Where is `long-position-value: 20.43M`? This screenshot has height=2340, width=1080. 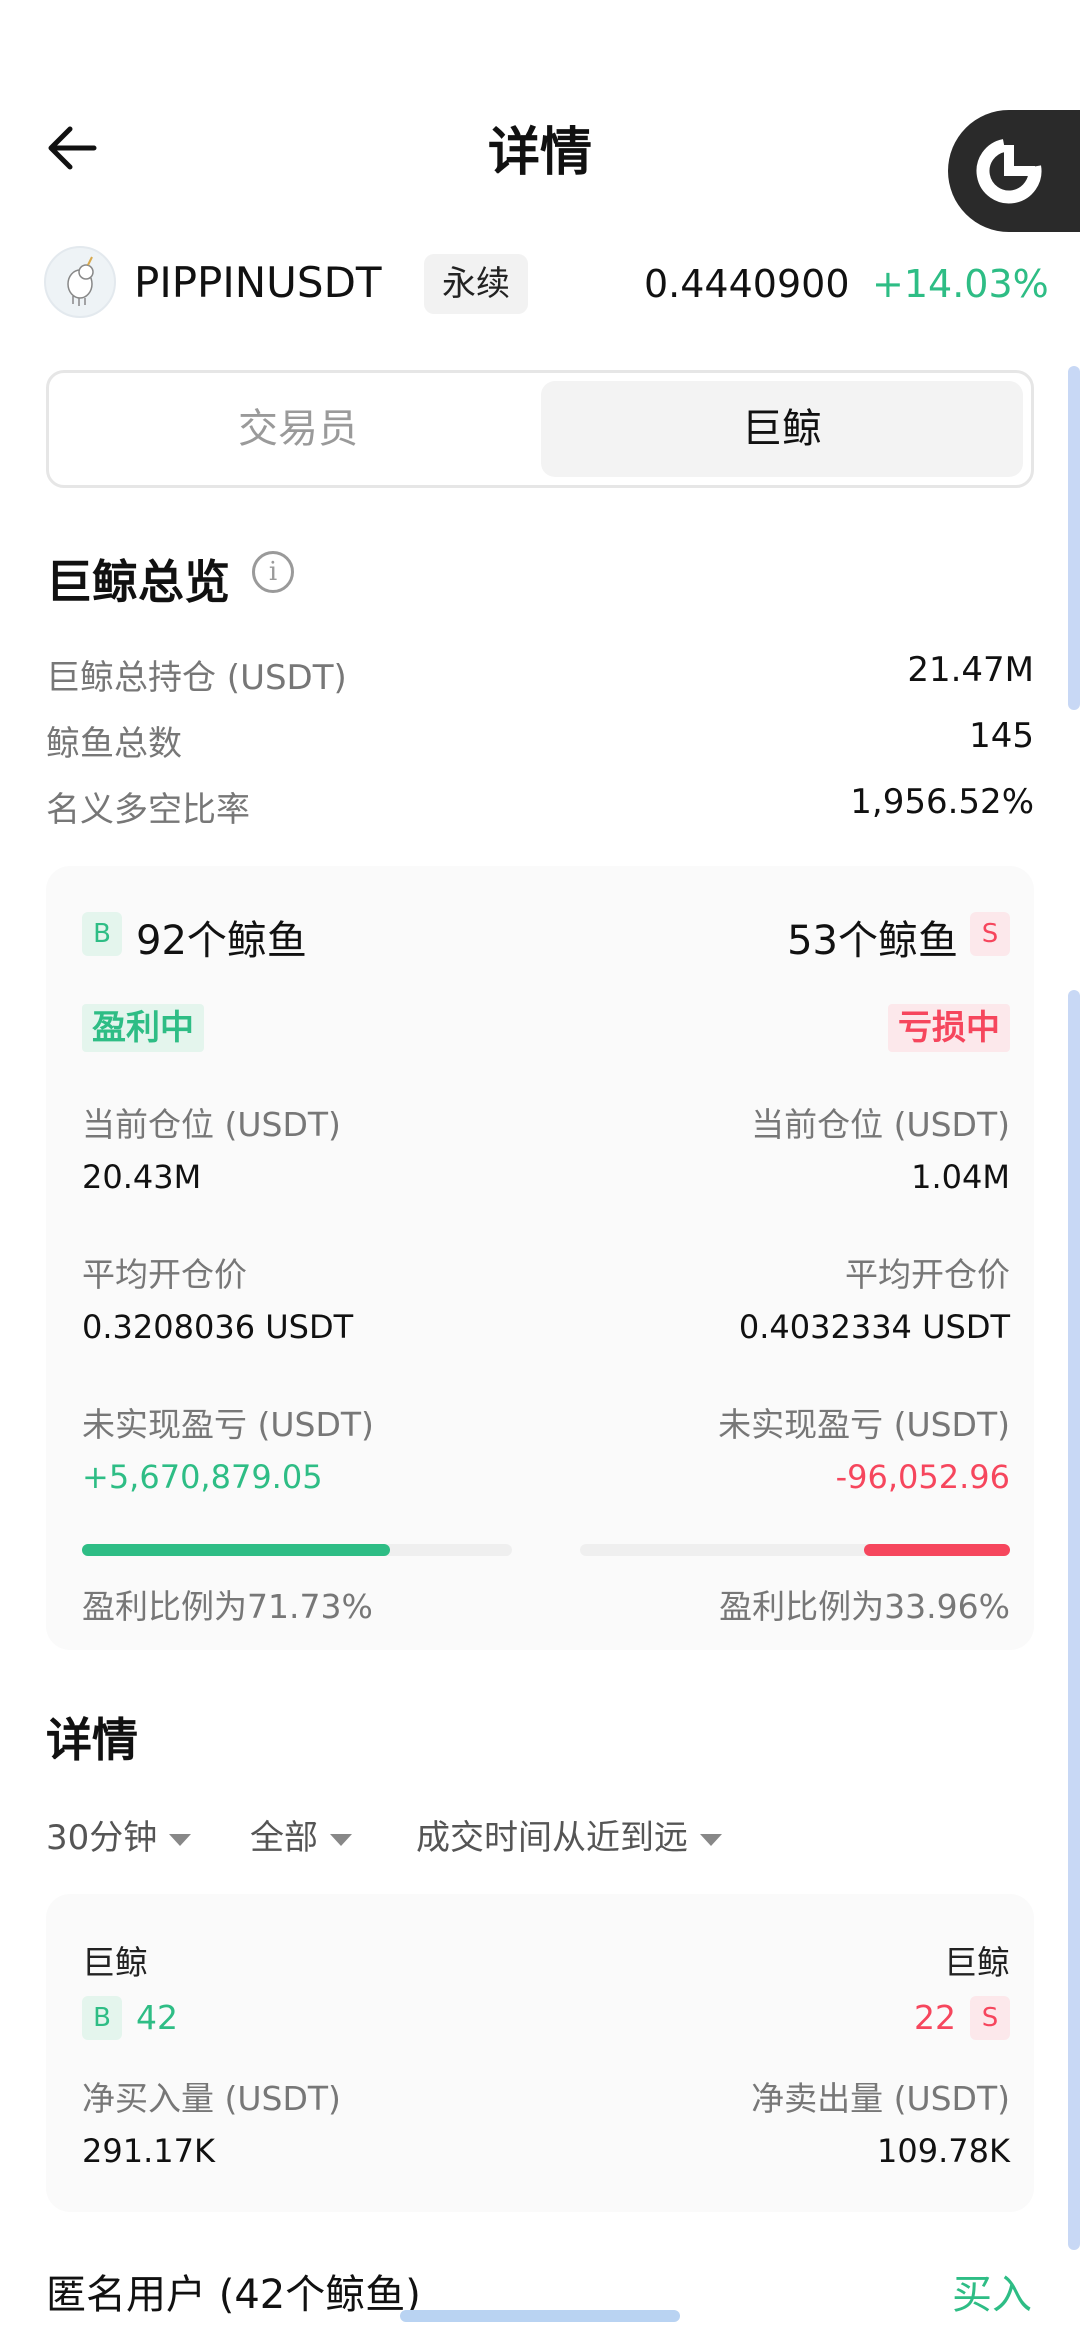 long-position-value: 20.43M is located at coordinates (142, 1177).